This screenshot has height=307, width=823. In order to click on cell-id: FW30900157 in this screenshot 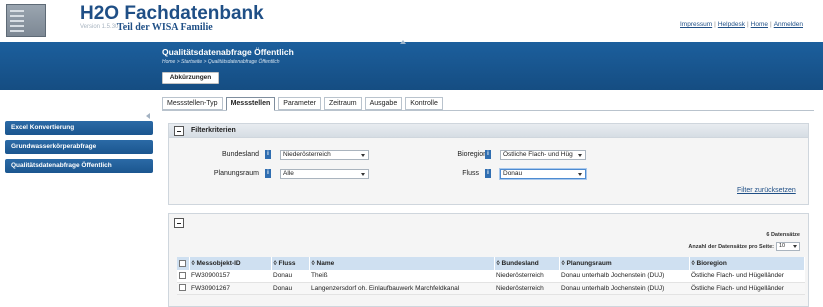, I will do `click(230, 276)`.